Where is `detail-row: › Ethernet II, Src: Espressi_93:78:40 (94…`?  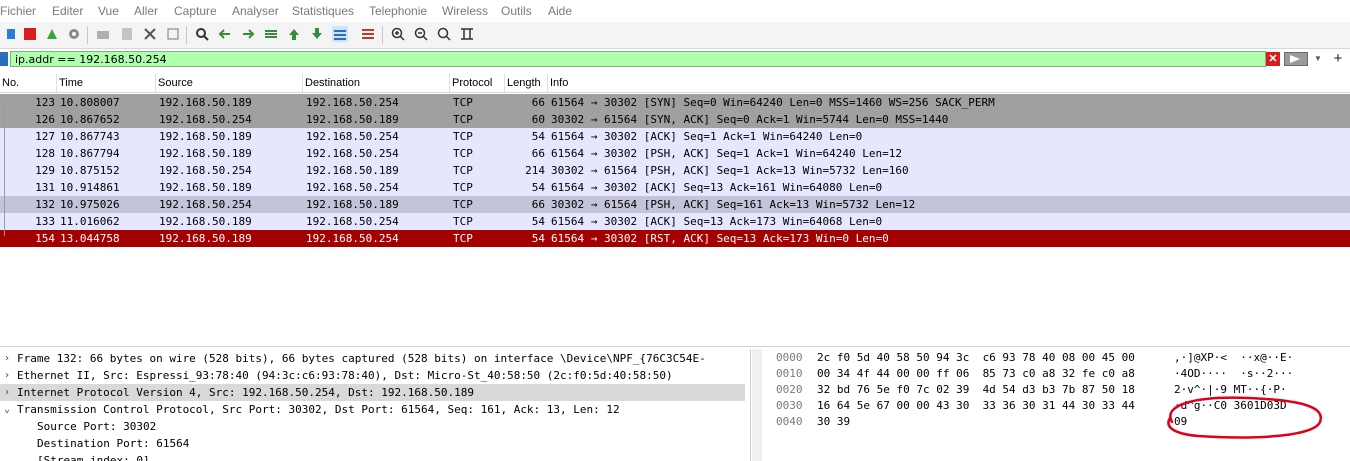
detail-row: › Ethernet II, Src: Espressi_93:78:40 (94… is located at coordinates (372, 375).